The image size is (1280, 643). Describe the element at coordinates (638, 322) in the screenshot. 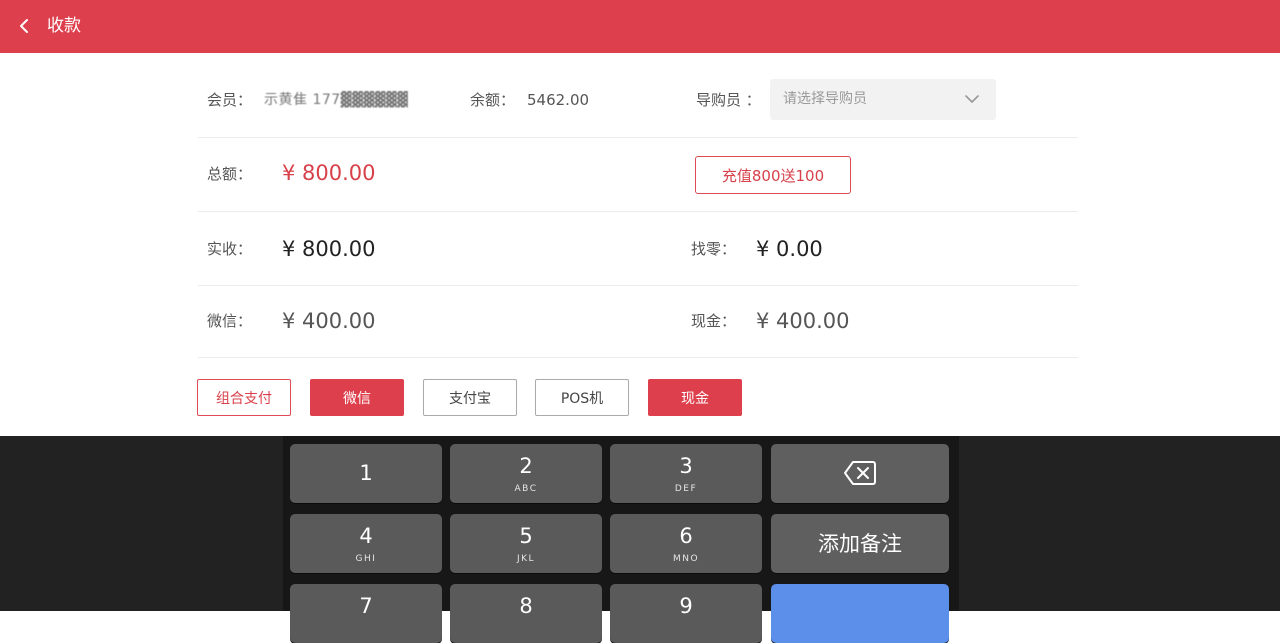

I see `split-row: 微信： ¥ 400.00 现金： ¥ 400.00` at that location.